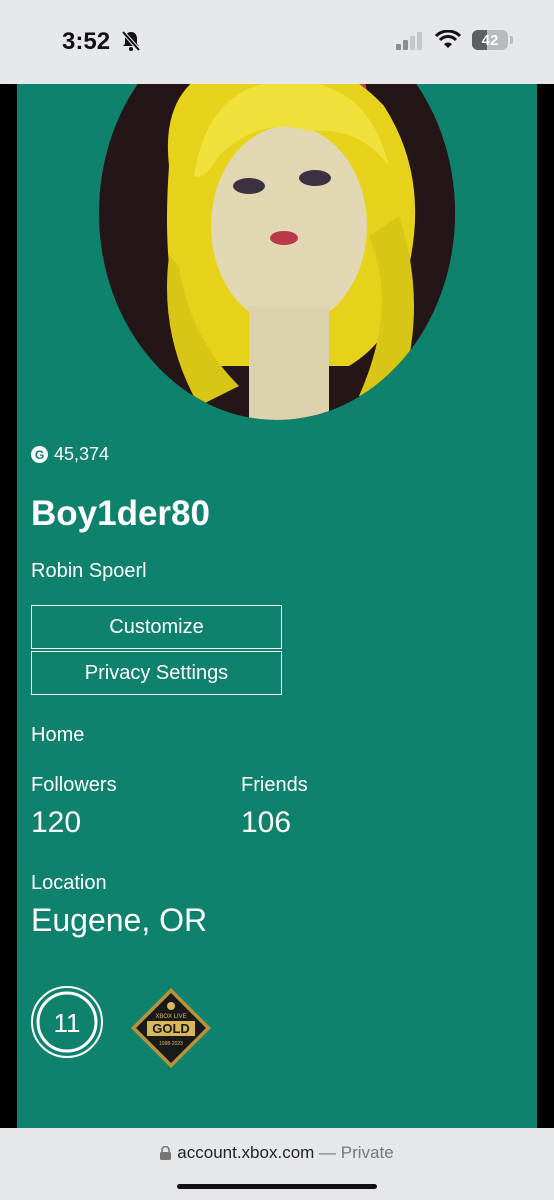 Image resolution: width=554 pixels, height=1200 pixels. I want to click on gold-badge-top: XBOX LIVE, so click(170, 1017).